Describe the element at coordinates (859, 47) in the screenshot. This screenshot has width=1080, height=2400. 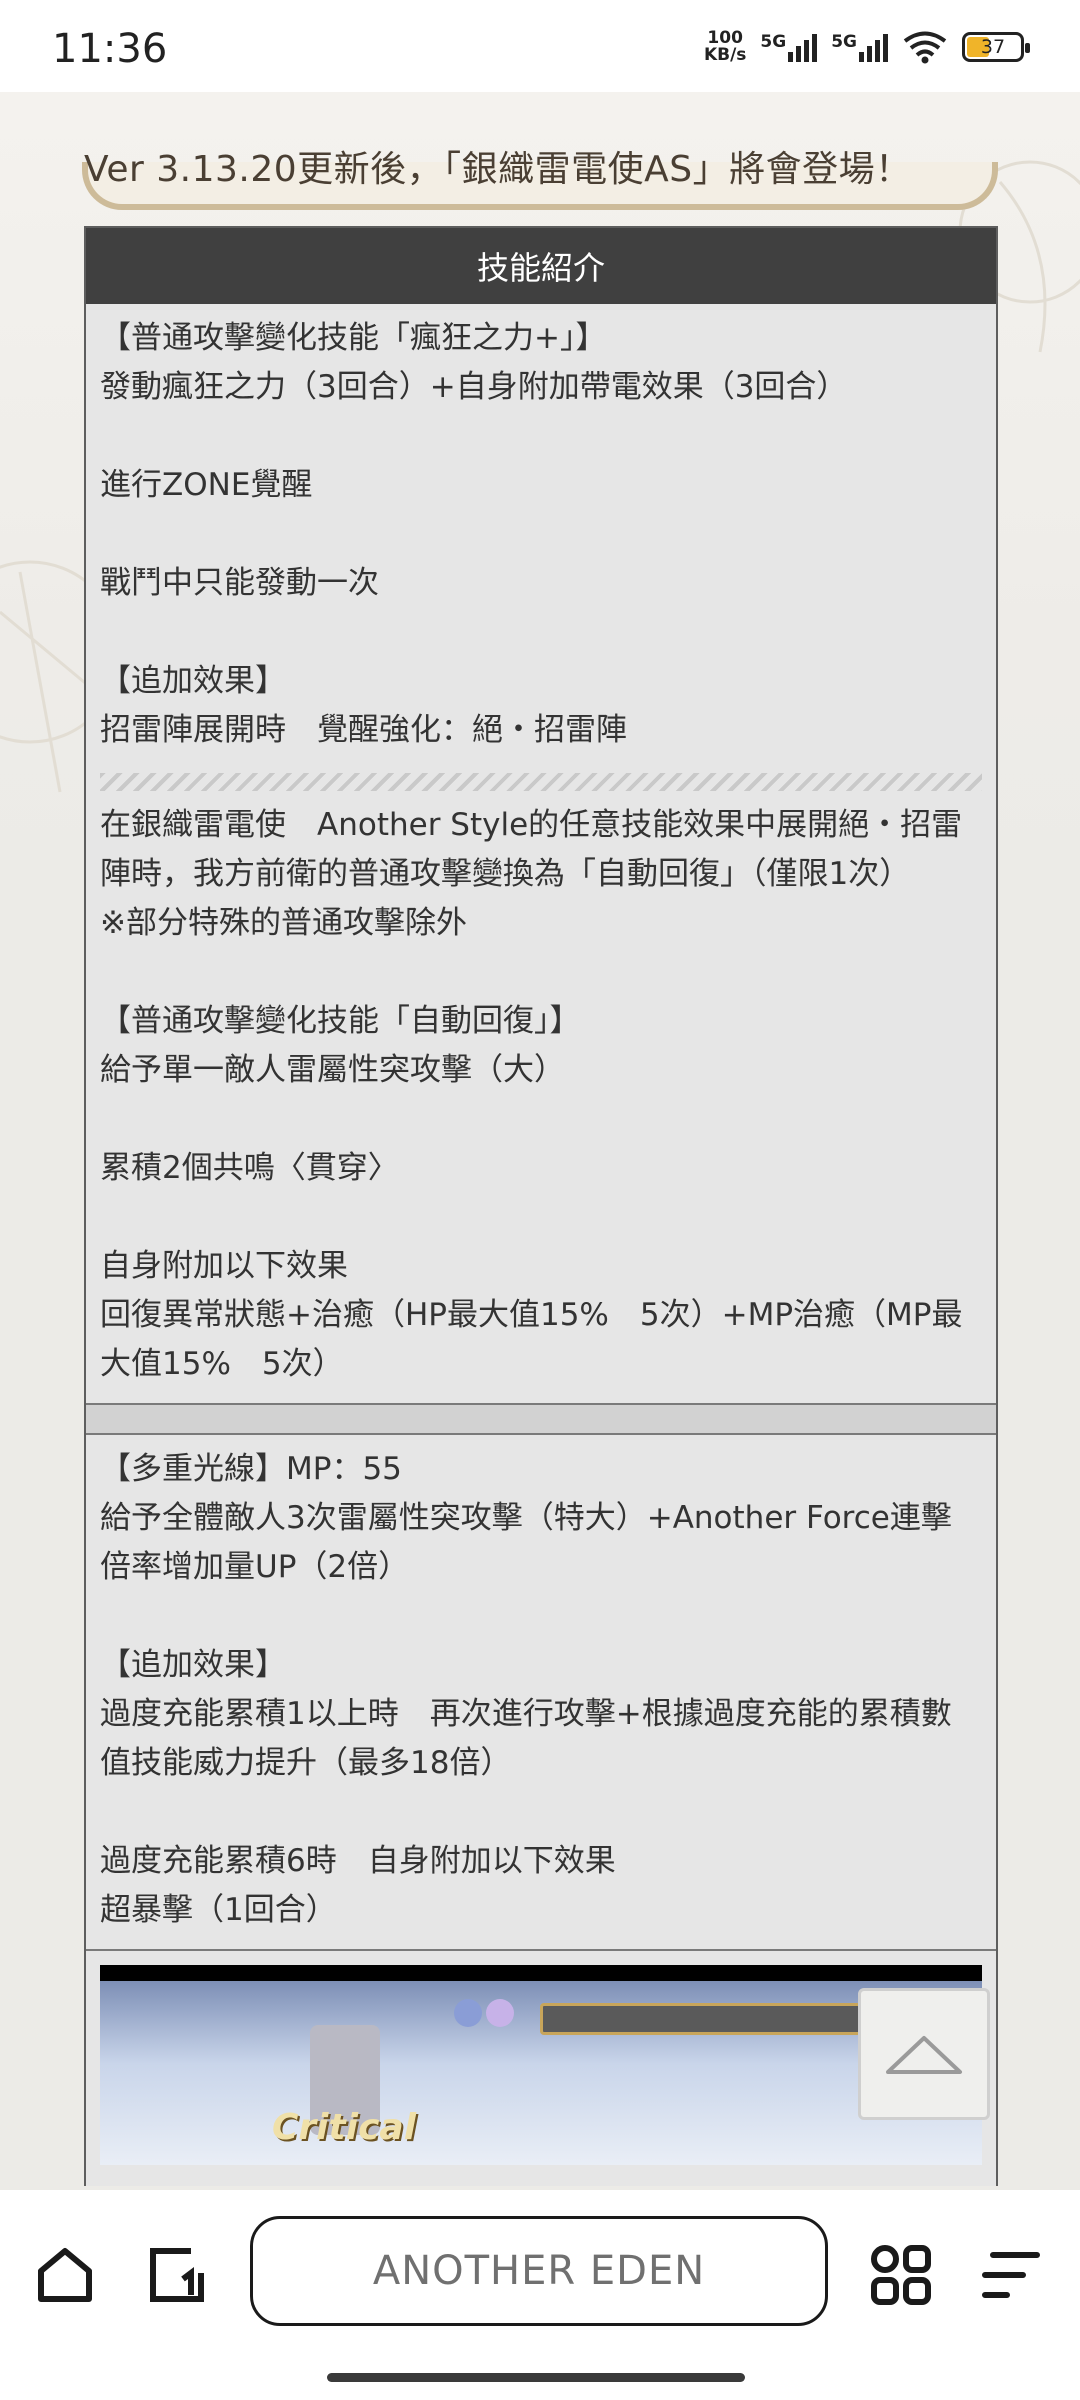
I see `signal-icon-2: 5G` at that location.